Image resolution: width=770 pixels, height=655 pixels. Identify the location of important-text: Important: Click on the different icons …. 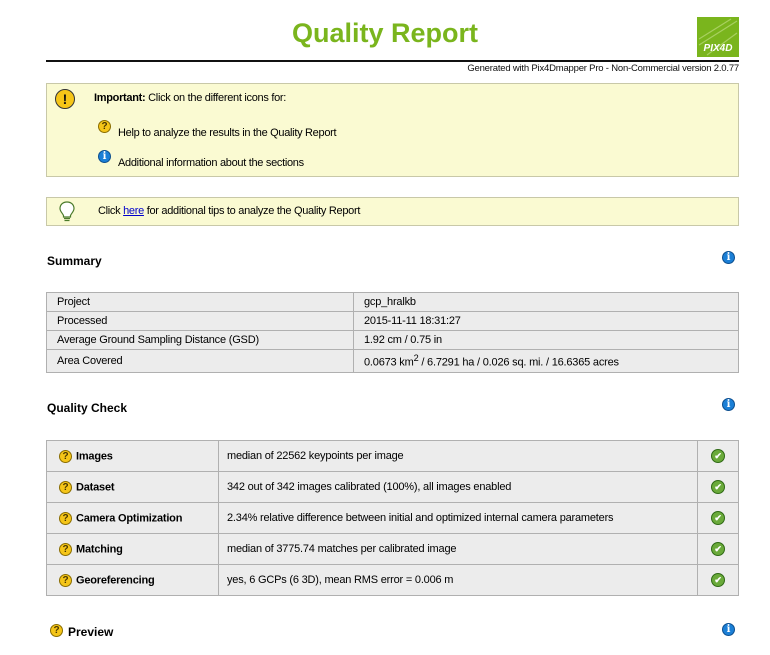
(190, 98).